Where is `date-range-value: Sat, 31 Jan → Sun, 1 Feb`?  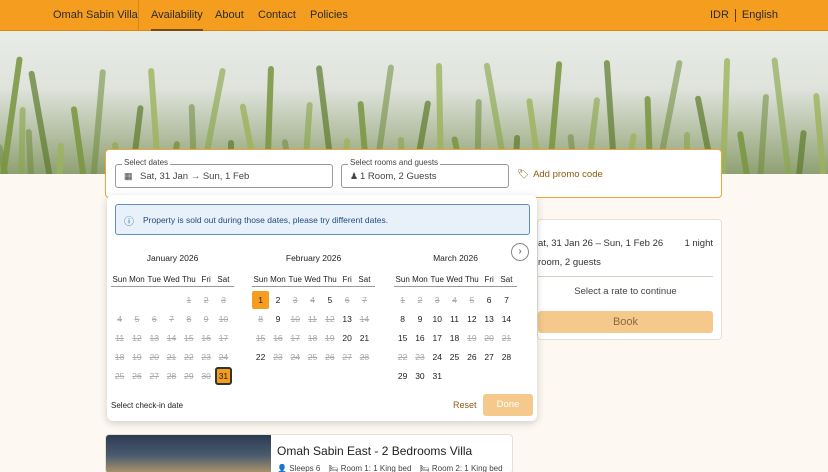 date-range-value: Sat, 31 Jan → Sun, 1 Feb is located at coordinates (195, 176).